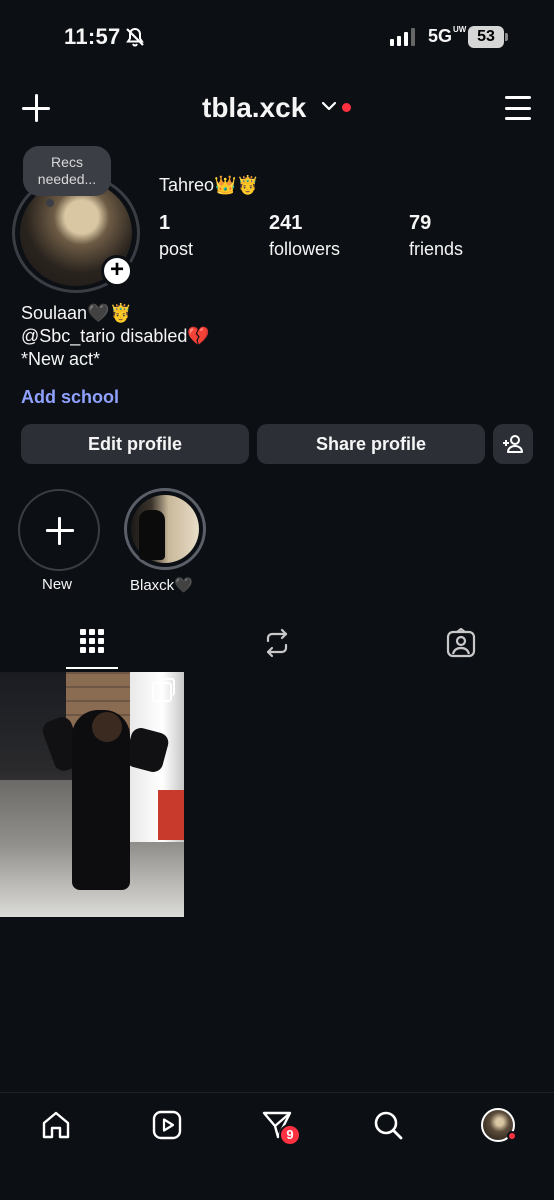  What do you see at coordinates (176, 249) in the screenshot?
I see `posts-label: post` at bounding box center [176, 249].